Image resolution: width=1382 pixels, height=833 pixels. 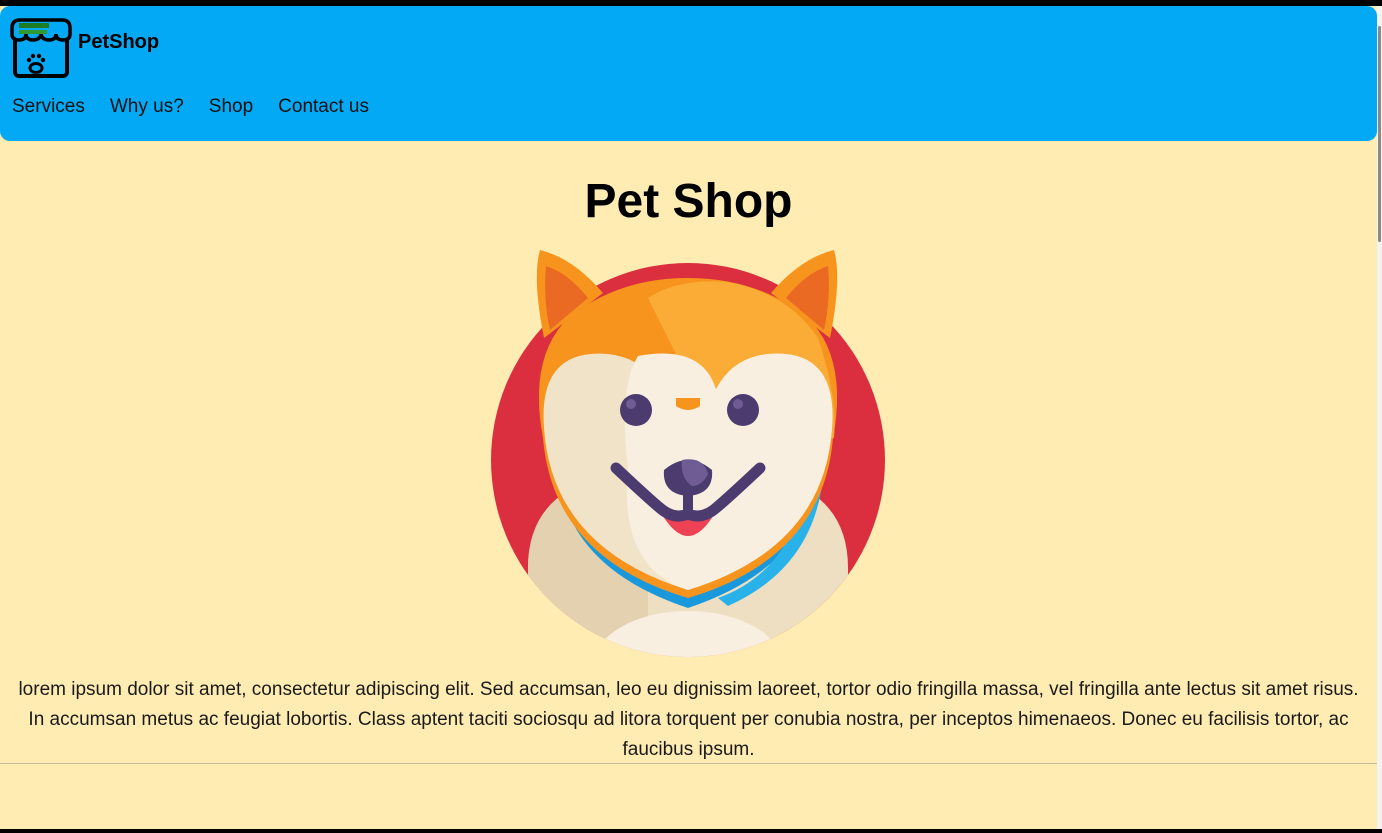 I want to click on nav-link-services: Services, so click(x=48, y=107).